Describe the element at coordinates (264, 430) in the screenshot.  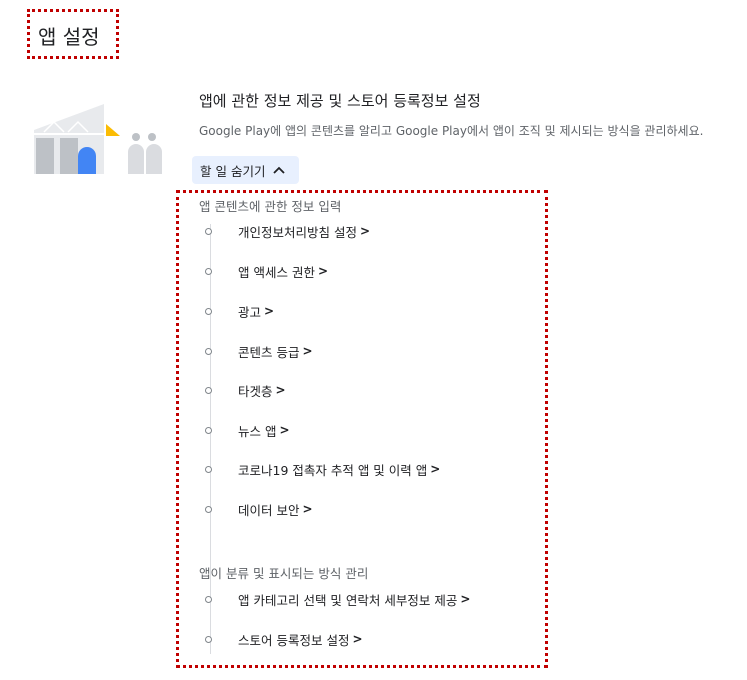
I see `step-link-news-app: 뉴스 앱 >` at that location.